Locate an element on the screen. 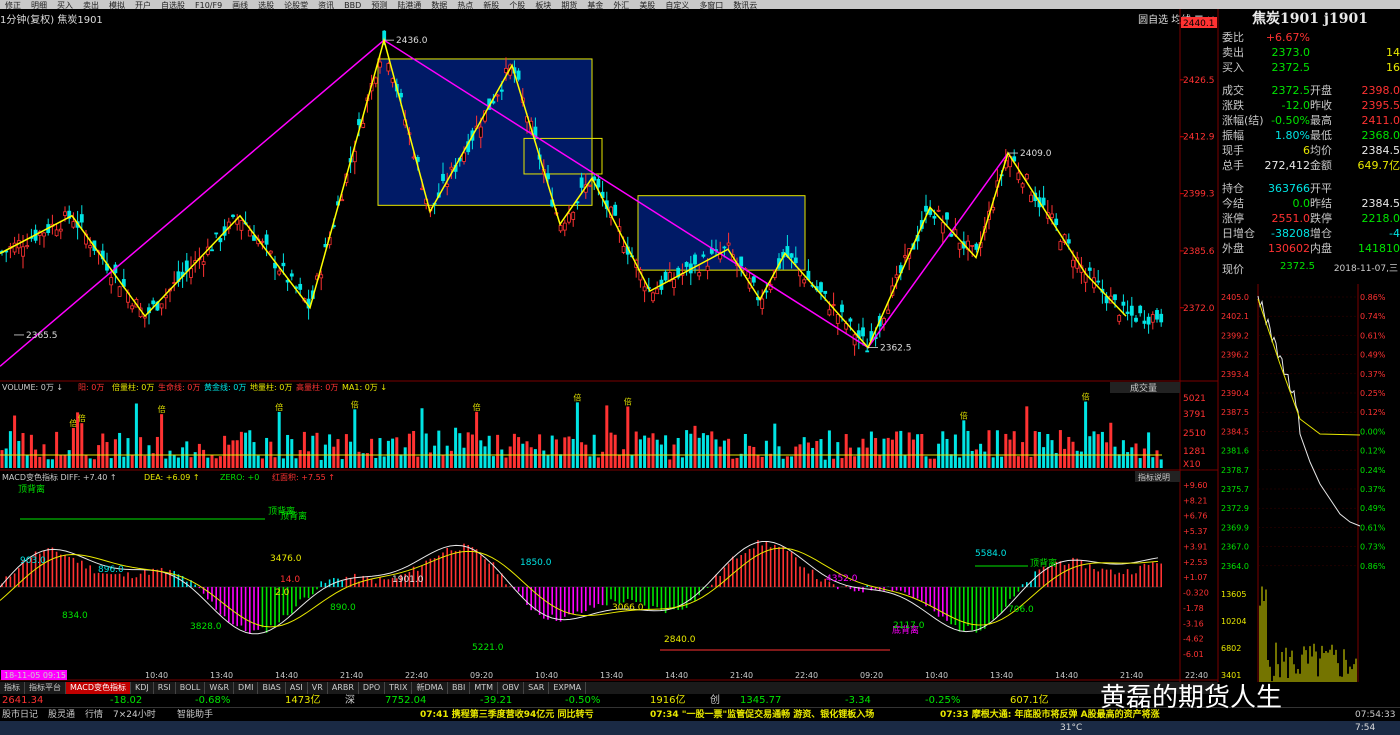  index-value: -0.50% is located at coordinates (583, 700).